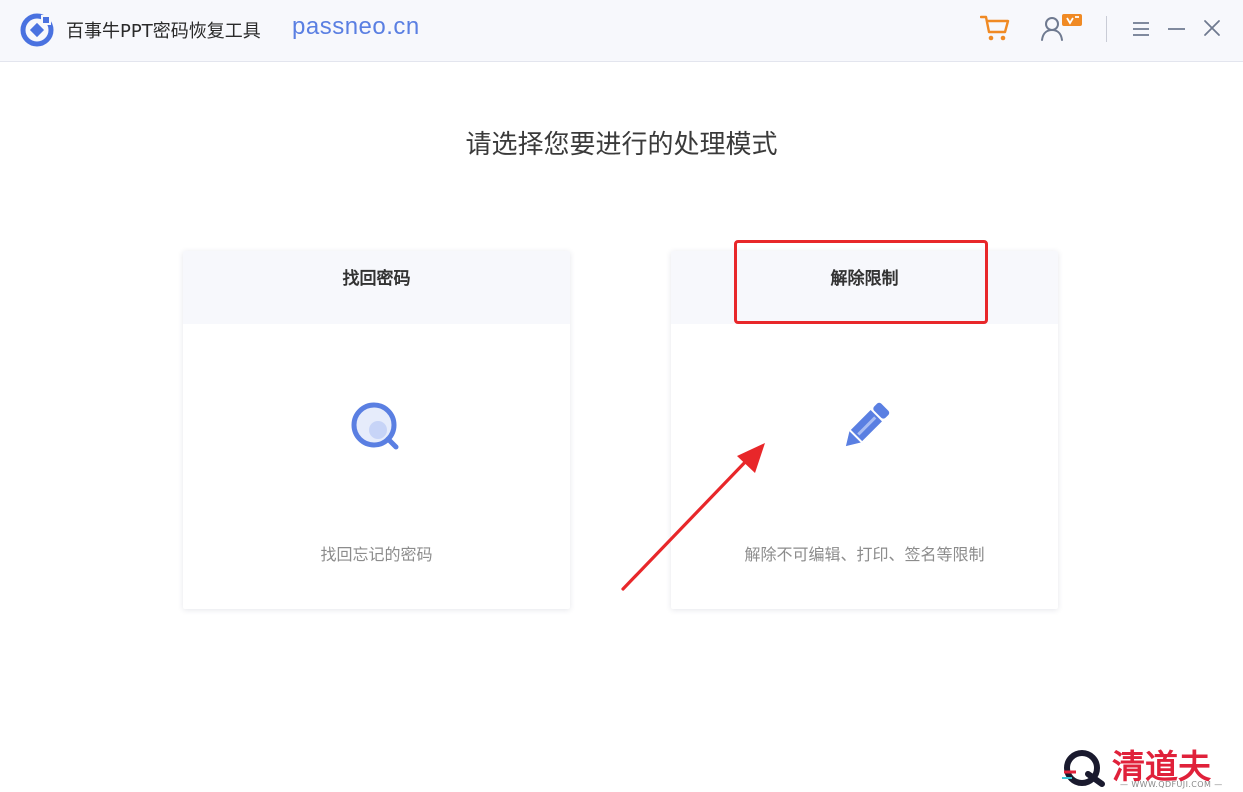 The height and width of the screenshot is (792, 1243). What do you see at coordinates (621, 145) in the screenshot?
I see `page-heading: 请选择您要进行的处理模式` at bounding box center [621, 145].